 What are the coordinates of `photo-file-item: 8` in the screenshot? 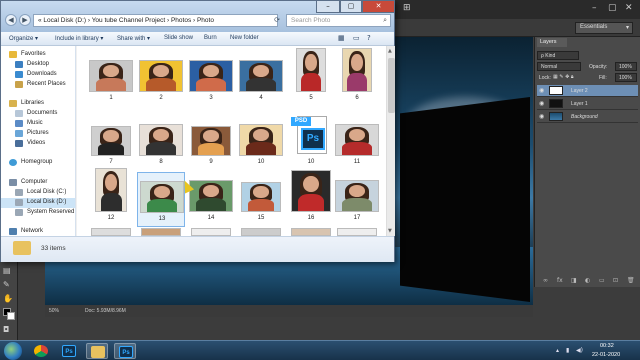 It's located at (161, 143).